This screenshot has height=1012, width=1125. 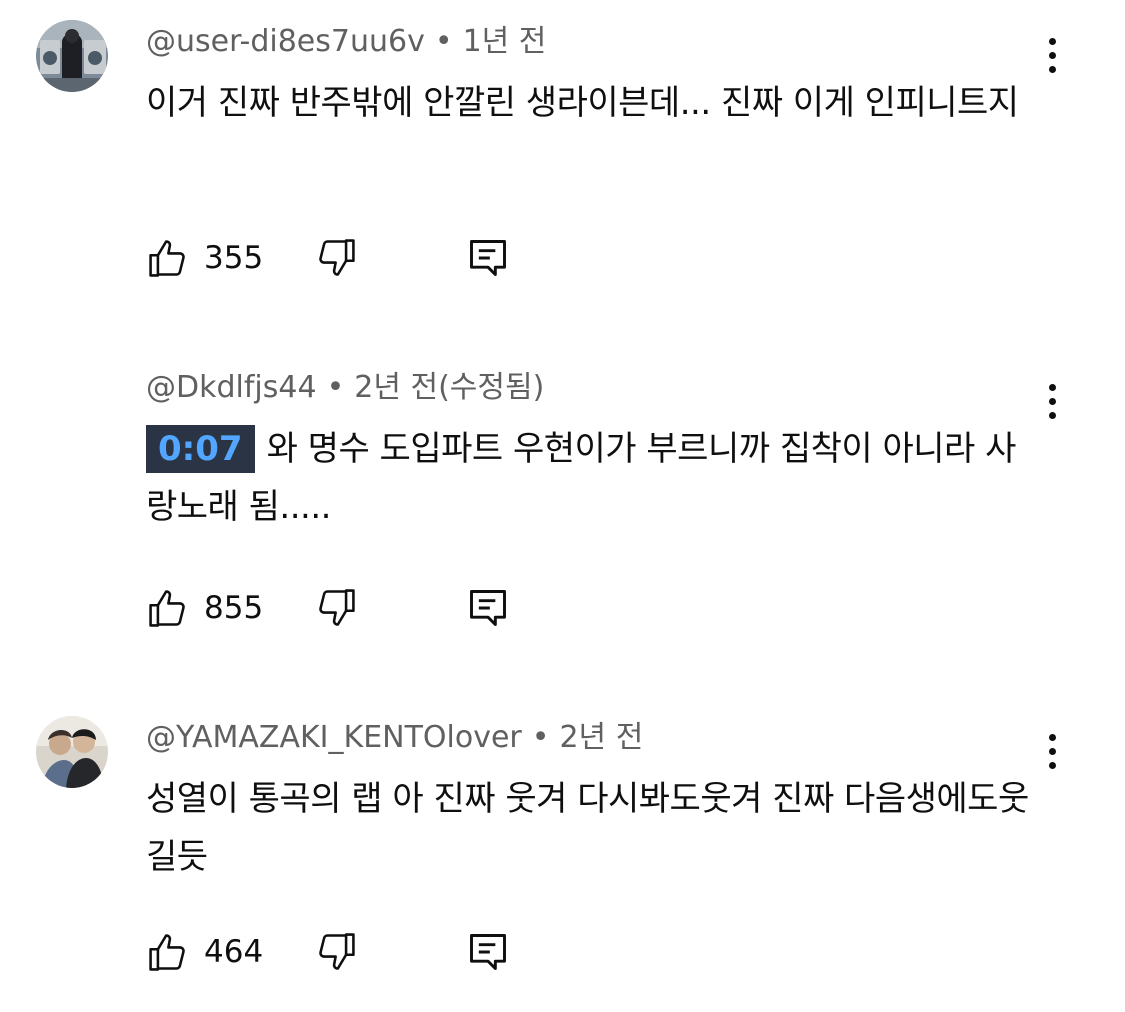 I want to click on comment-meta: @Dkdlfjs44 • 2년 전(수정됨), so click(x=345, y=388).